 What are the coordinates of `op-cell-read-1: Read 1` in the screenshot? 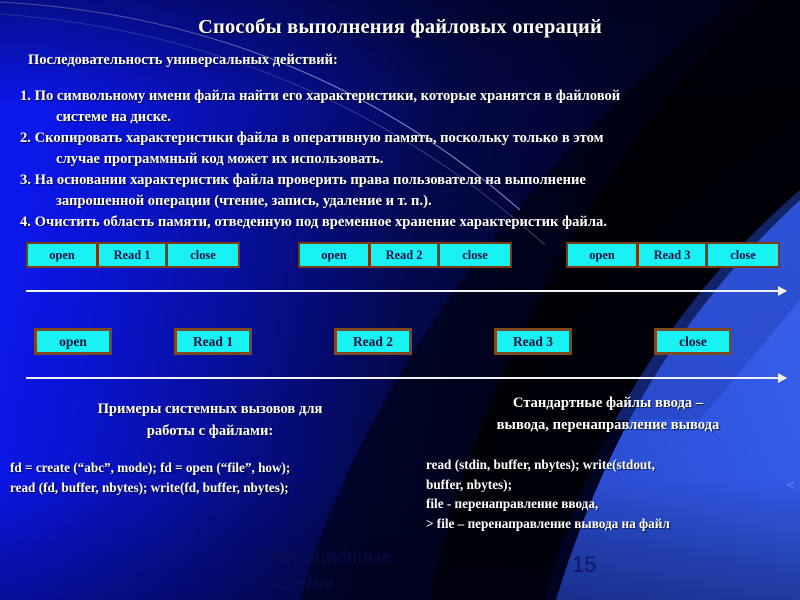 It's located at (132, 255).